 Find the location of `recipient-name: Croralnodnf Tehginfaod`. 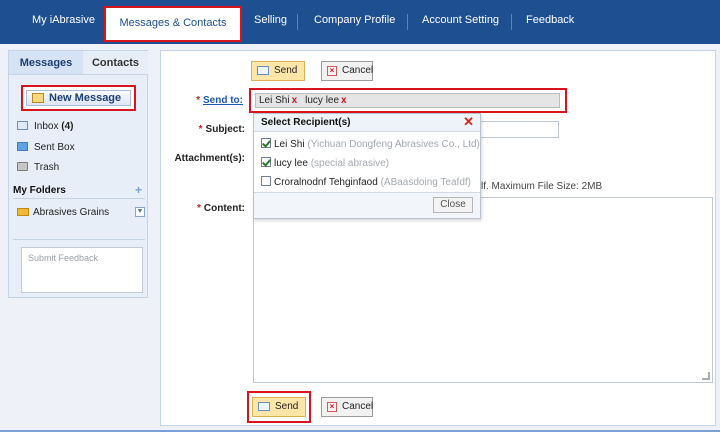

recipient-name: Croralnodnf Tehginfaod is located at coordinates (326, 182).